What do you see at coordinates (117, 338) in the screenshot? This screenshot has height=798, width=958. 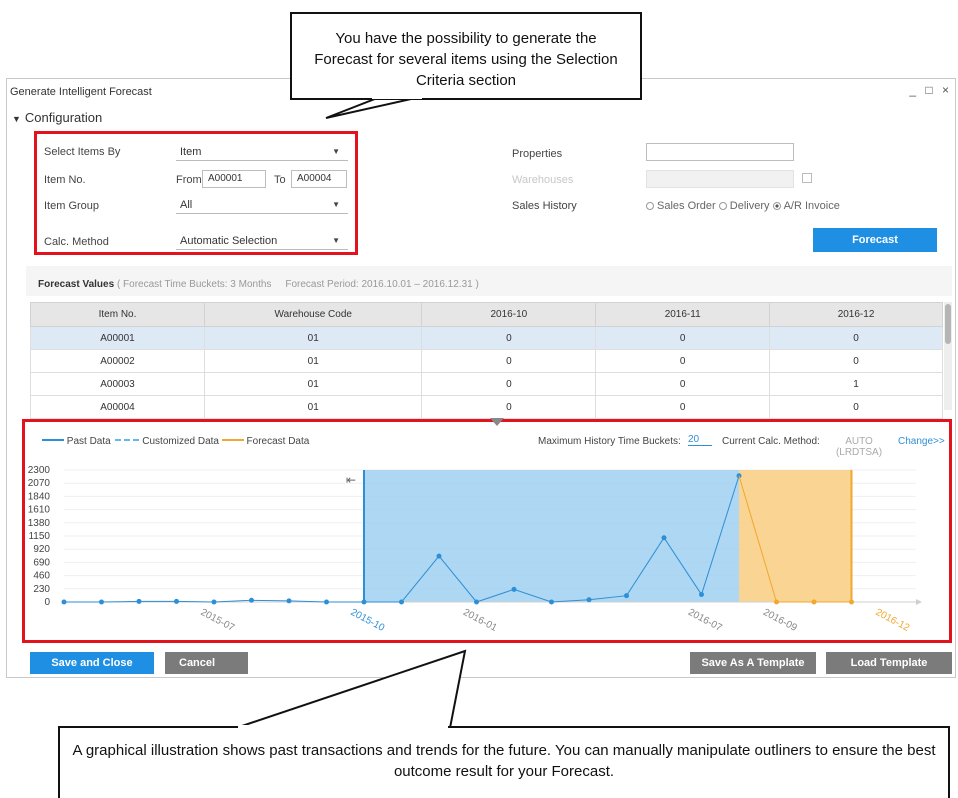 I see `table-cell: A00001` at bounding box center [117, 338].